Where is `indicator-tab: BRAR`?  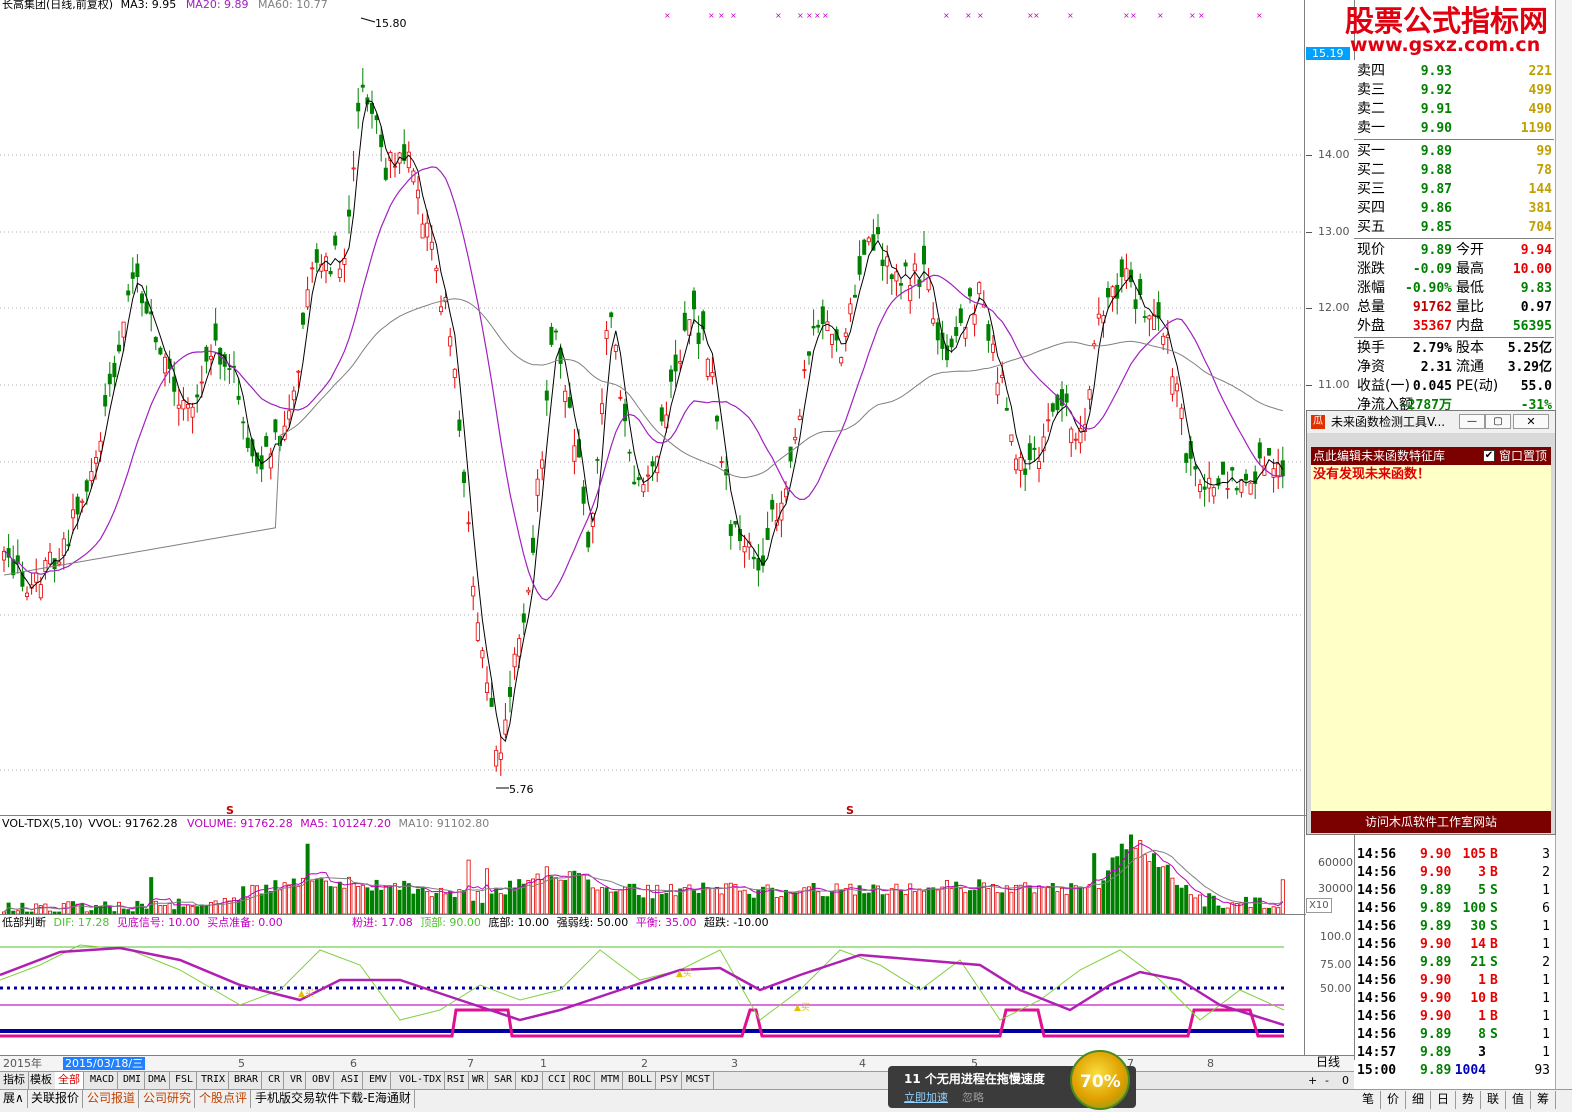
indicator-tab: BRAR is located at coordinates (247, 1080).